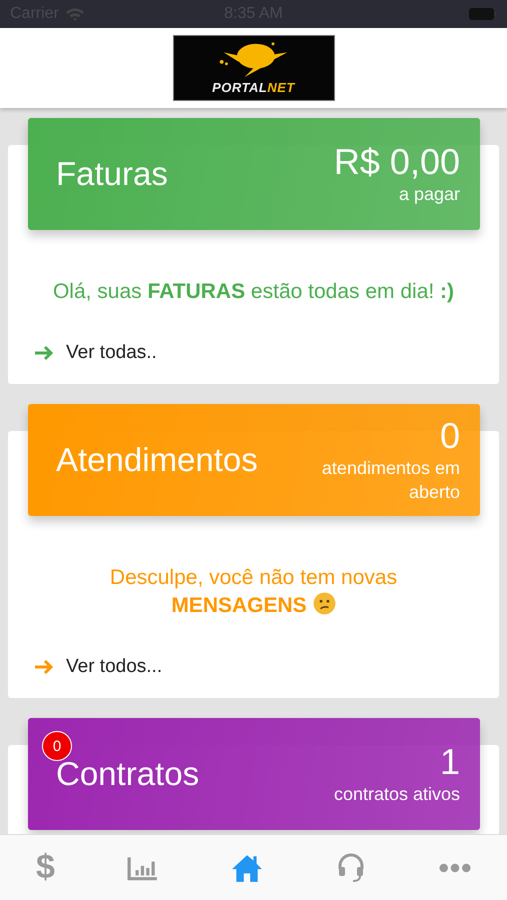 This screenshot has width=507, height=900. What do you see at coordinates (397, 794) in the screenshot?
I see `card-caption: contratos ativos` at bounding box center [397, 794].